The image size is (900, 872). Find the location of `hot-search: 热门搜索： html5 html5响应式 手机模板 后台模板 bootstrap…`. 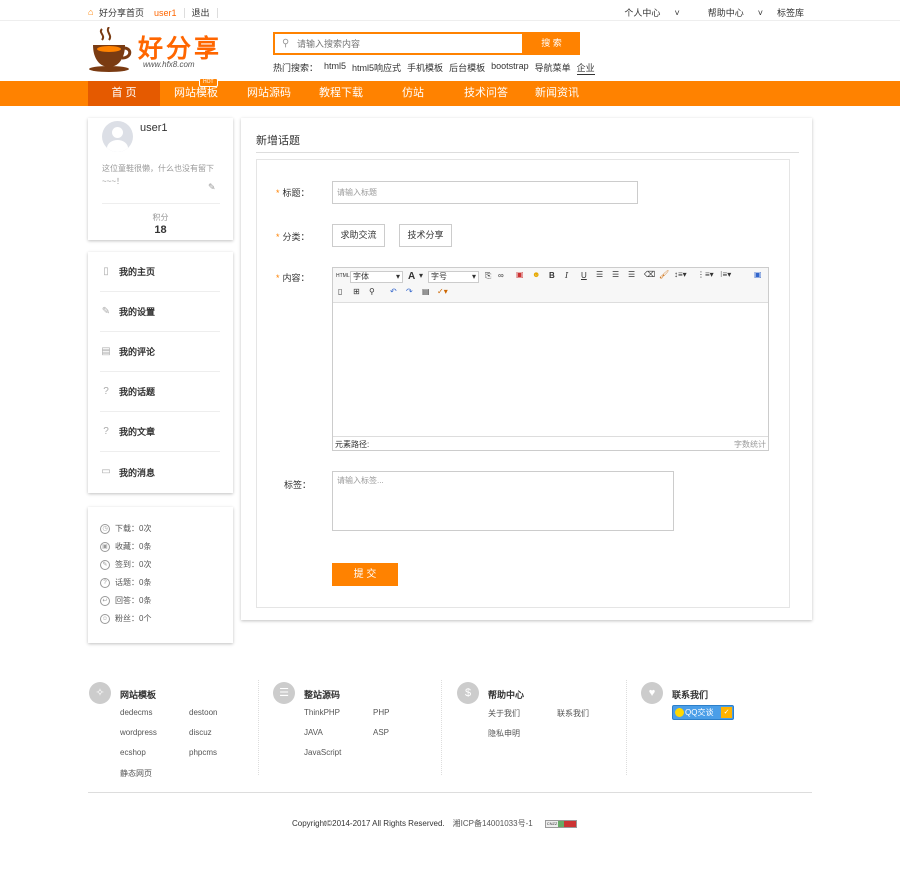

hot-search: 热门搜索： html5 html5响应式 手机模板 后台模板 bootstrap… is located at coordinates (437, 68).